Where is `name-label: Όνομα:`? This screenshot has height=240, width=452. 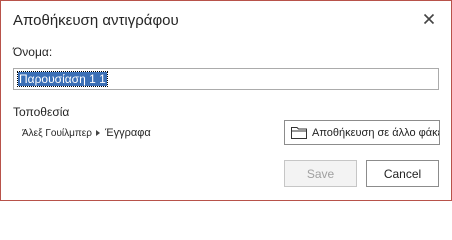
name-label: Όνομα: is located at coordinates (33, 52).